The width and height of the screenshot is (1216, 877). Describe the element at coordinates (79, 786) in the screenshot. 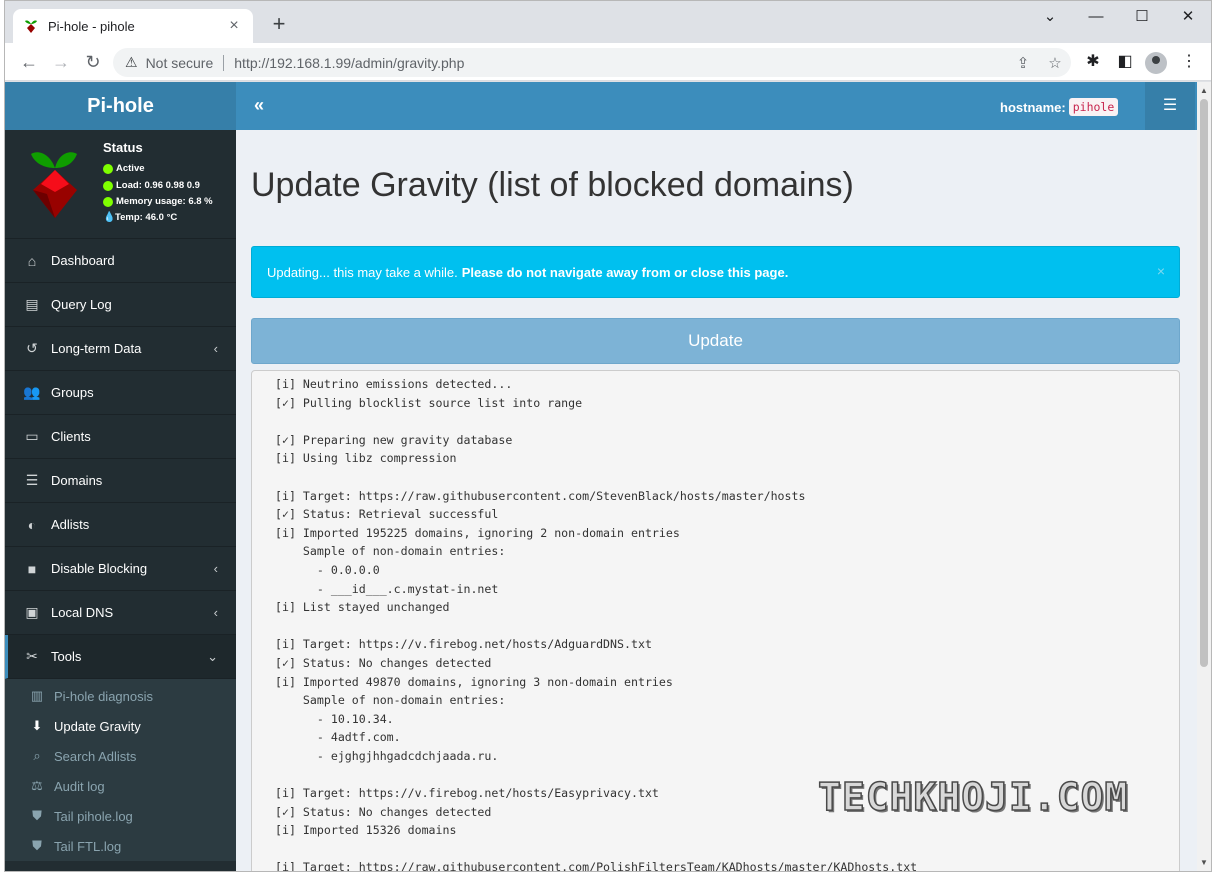

I see `submenu-item-label: Audit log` at that location.